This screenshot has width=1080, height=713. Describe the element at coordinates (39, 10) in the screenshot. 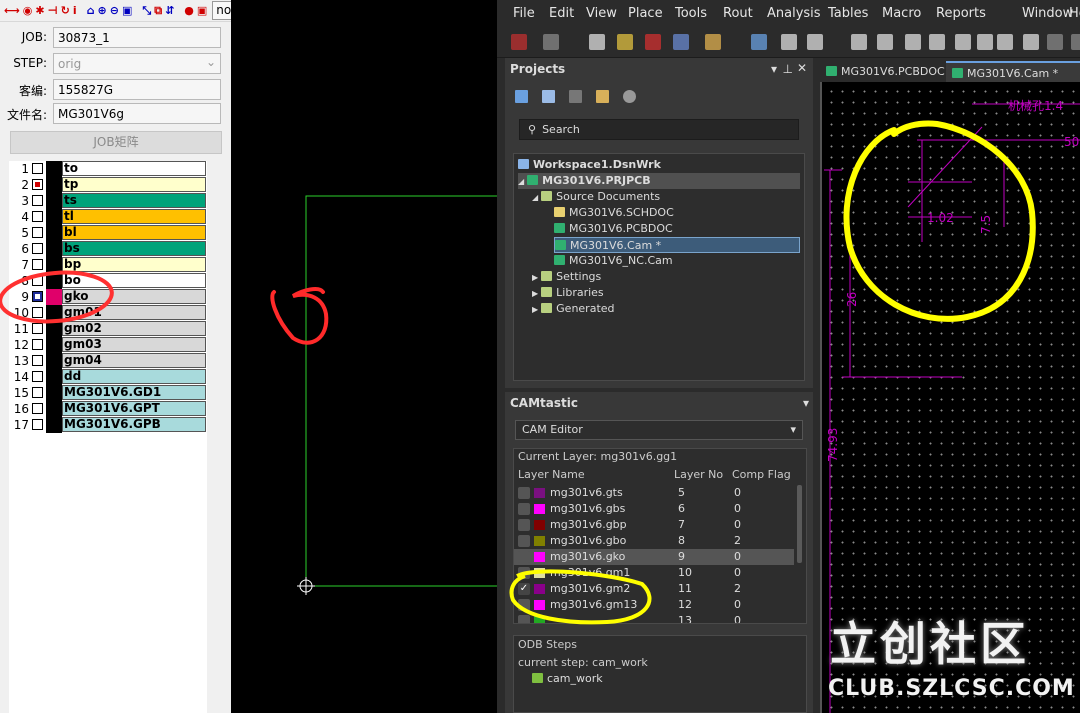

I see `snap-icon: ✱` at that location.